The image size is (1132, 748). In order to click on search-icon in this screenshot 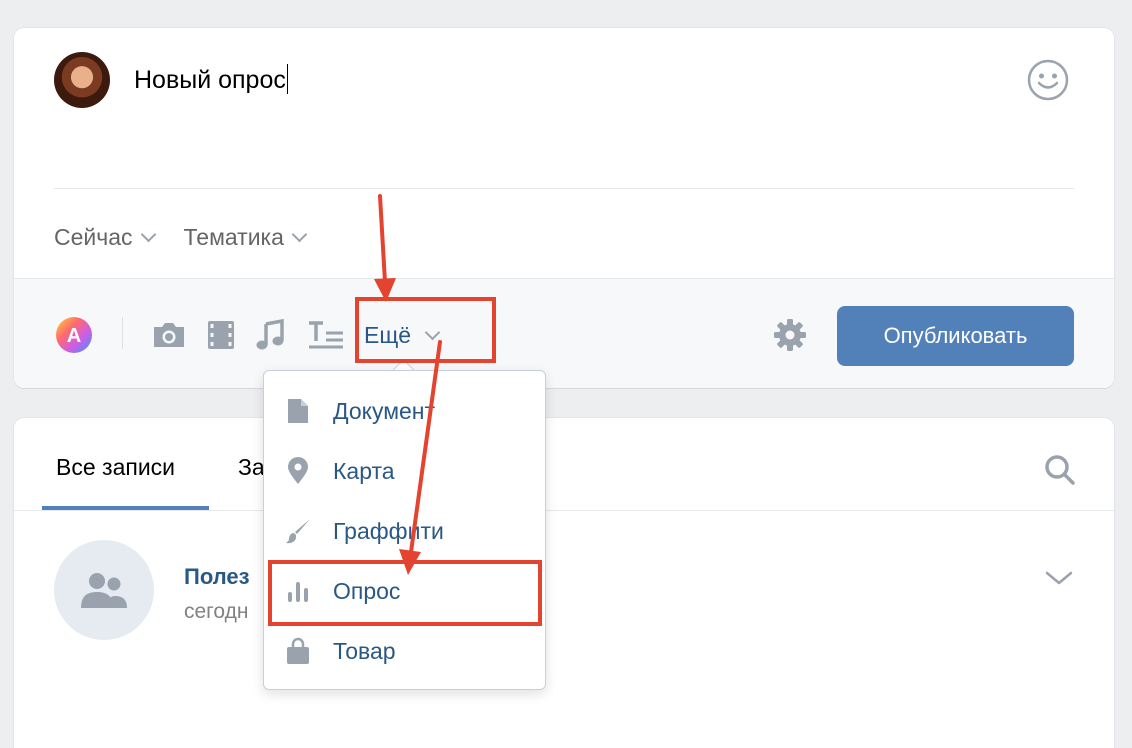, I will do `click(1060, 470)`.